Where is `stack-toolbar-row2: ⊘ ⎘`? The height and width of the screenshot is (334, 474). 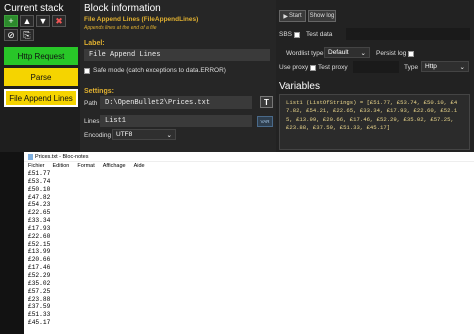
stack-toolbar-row2: ⊘ ⎘ is located at coordinates (19, 35).